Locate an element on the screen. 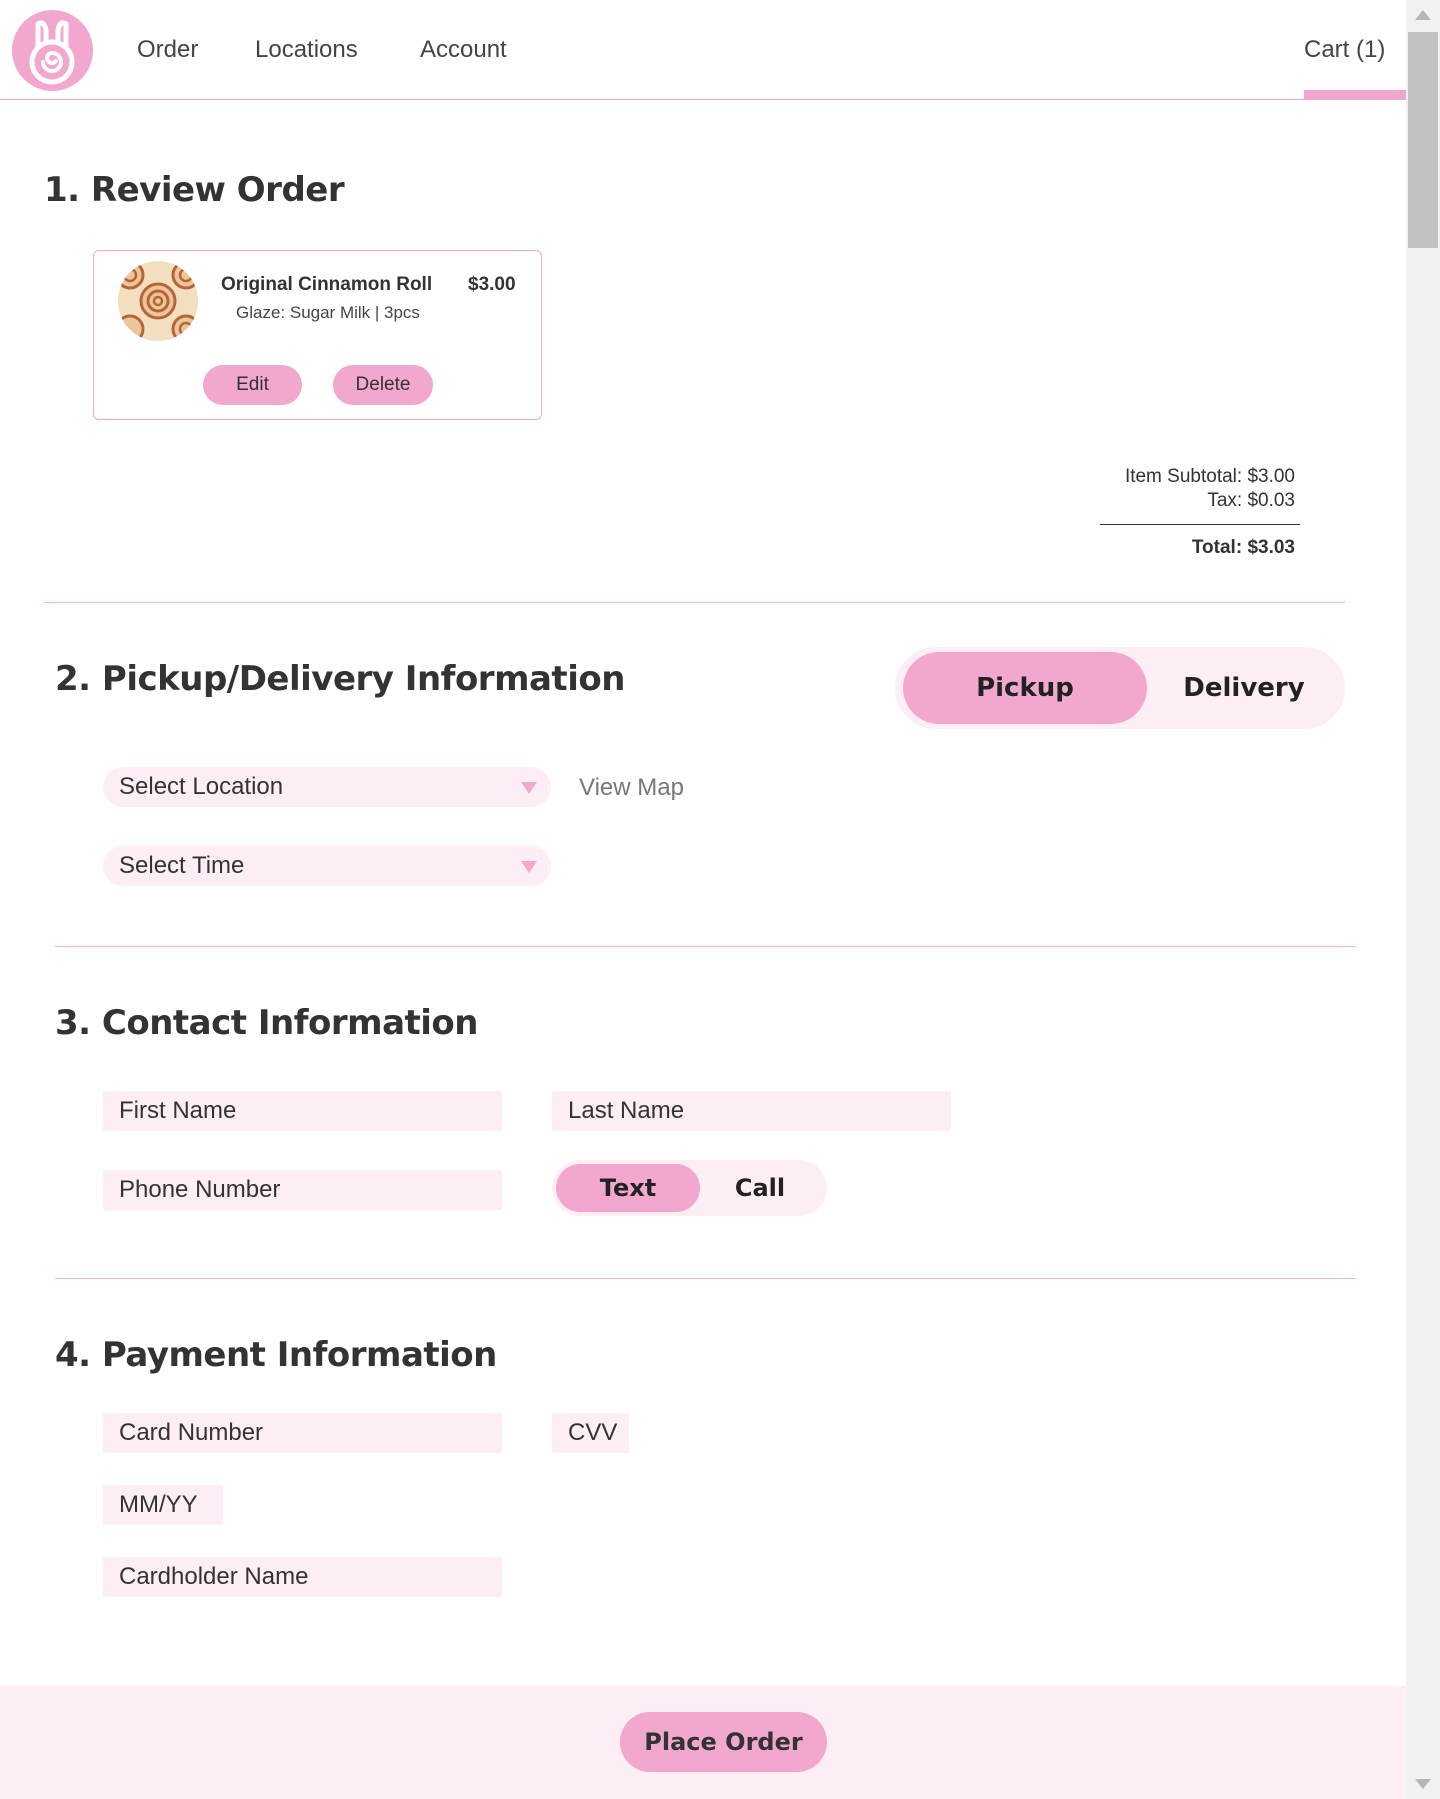 This screenshot has height=1799, width=1440. last-name-field: Last Name is located at coordinates (751, 1111).